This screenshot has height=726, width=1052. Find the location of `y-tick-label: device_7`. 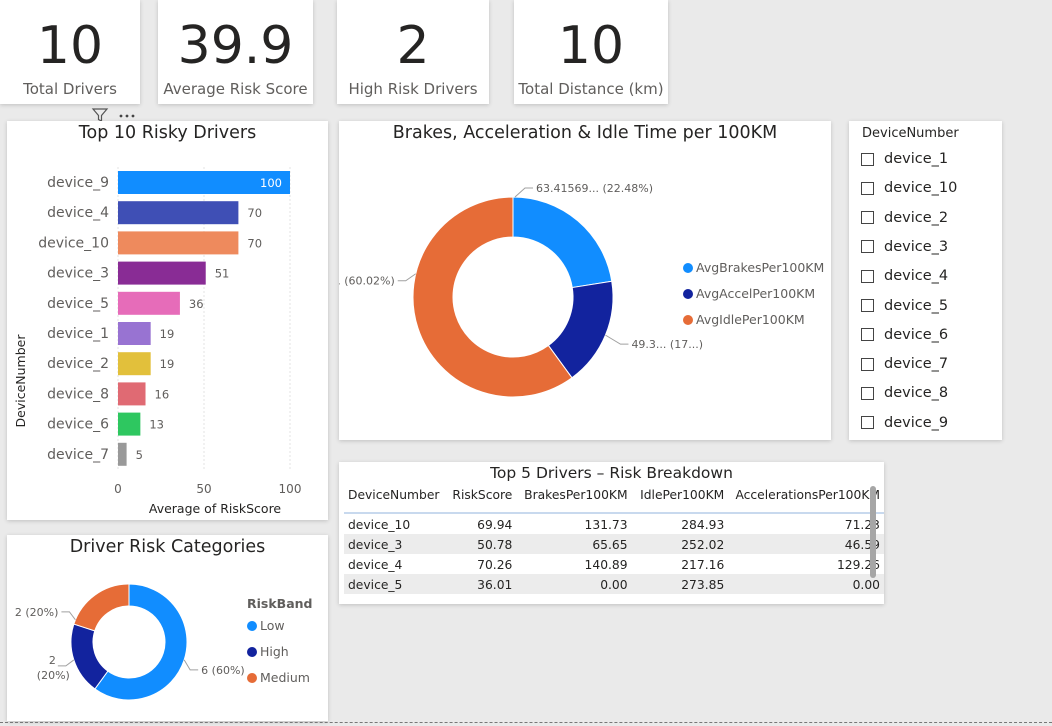

y-tick-label: device_7 is located at coordinates (78, 455).